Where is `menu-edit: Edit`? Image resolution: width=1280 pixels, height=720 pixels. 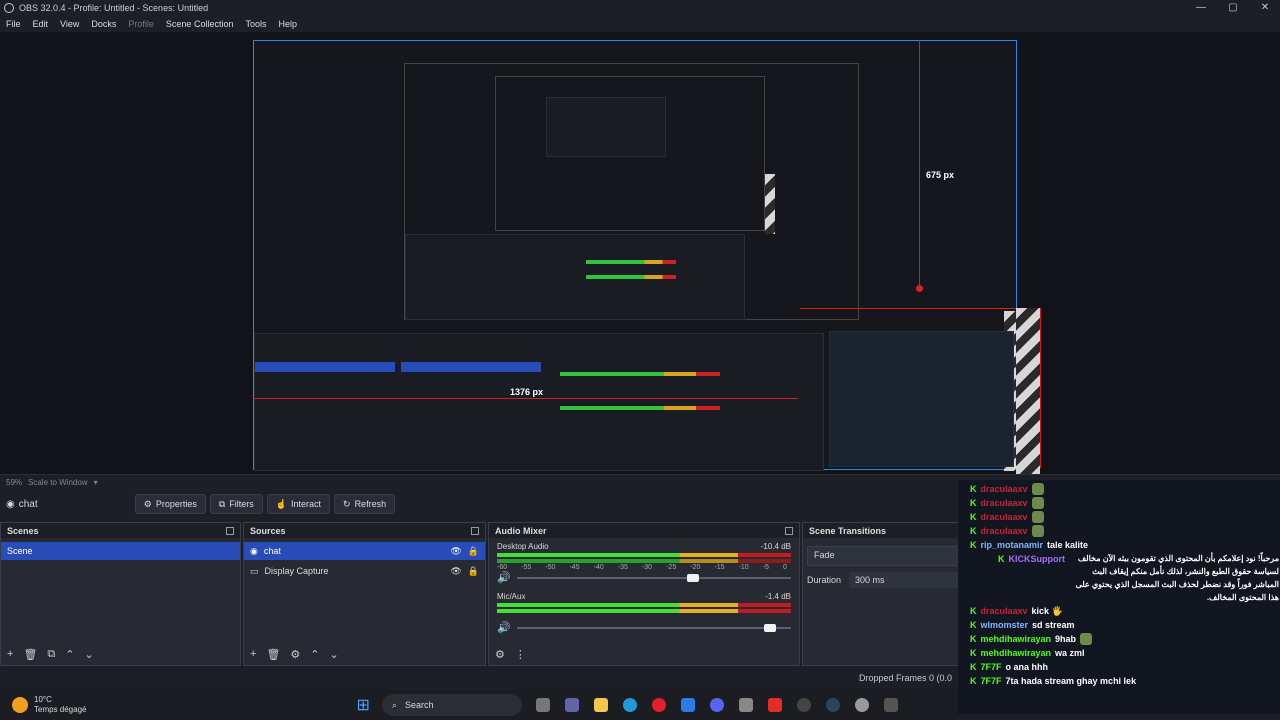 menu-edit: Edit is located at coordinates (41, 24).